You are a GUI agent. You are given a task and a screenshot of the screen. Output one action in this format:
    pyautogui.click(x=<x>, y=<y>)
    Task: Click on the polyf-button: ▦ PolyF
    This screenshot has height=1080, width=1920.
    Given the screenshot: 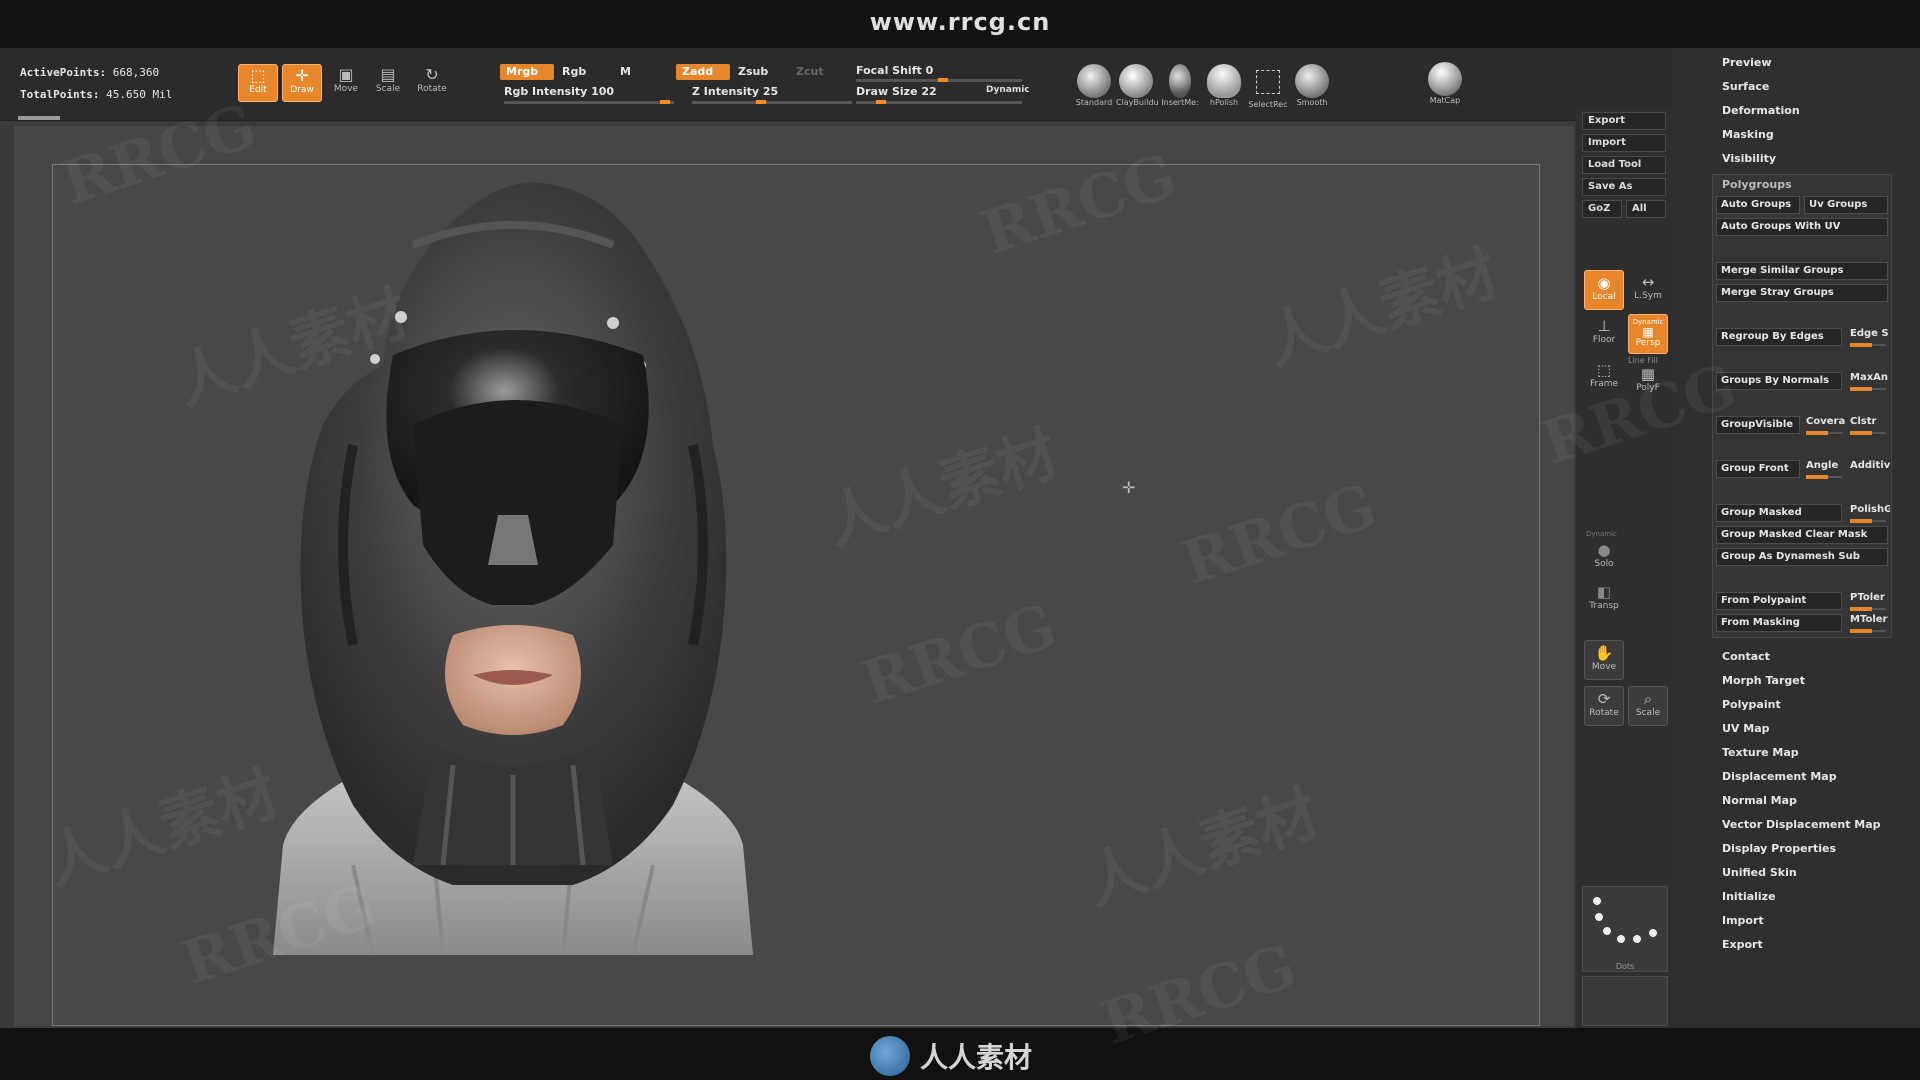 What is the action you would take?
    pyautogui.click(x=1648, y=382)
    